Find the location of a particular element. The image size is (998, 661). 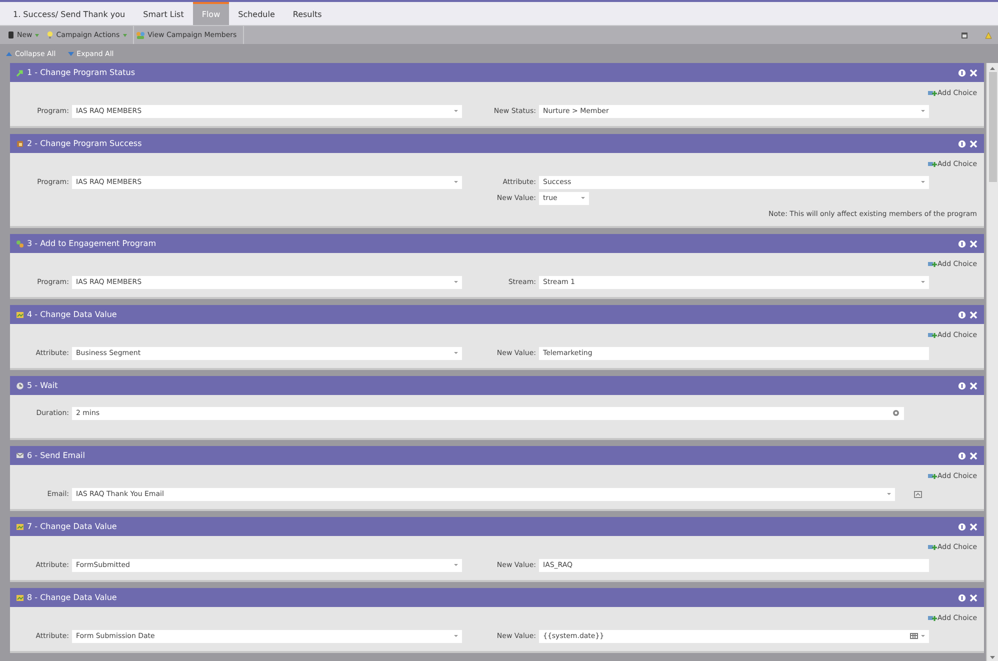

step-title: 2 - Change Program Success is located at coordinates (85, 143).